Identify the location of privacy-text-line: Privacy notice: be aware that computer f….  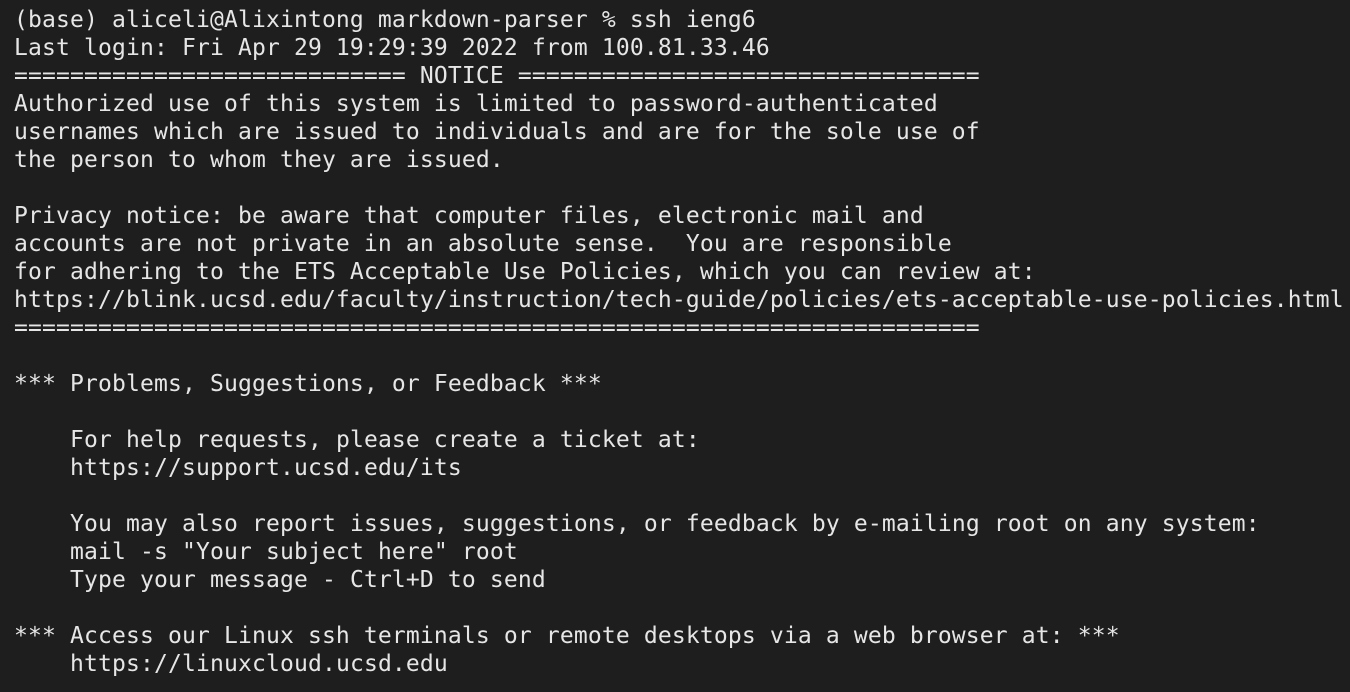
(469, 216).